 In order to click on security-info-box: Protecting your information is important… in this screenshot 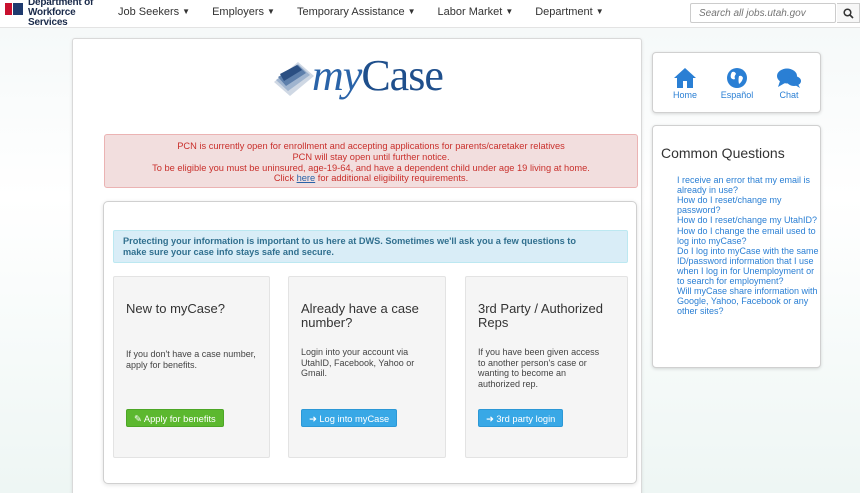, I will do `click(370, 246)`.